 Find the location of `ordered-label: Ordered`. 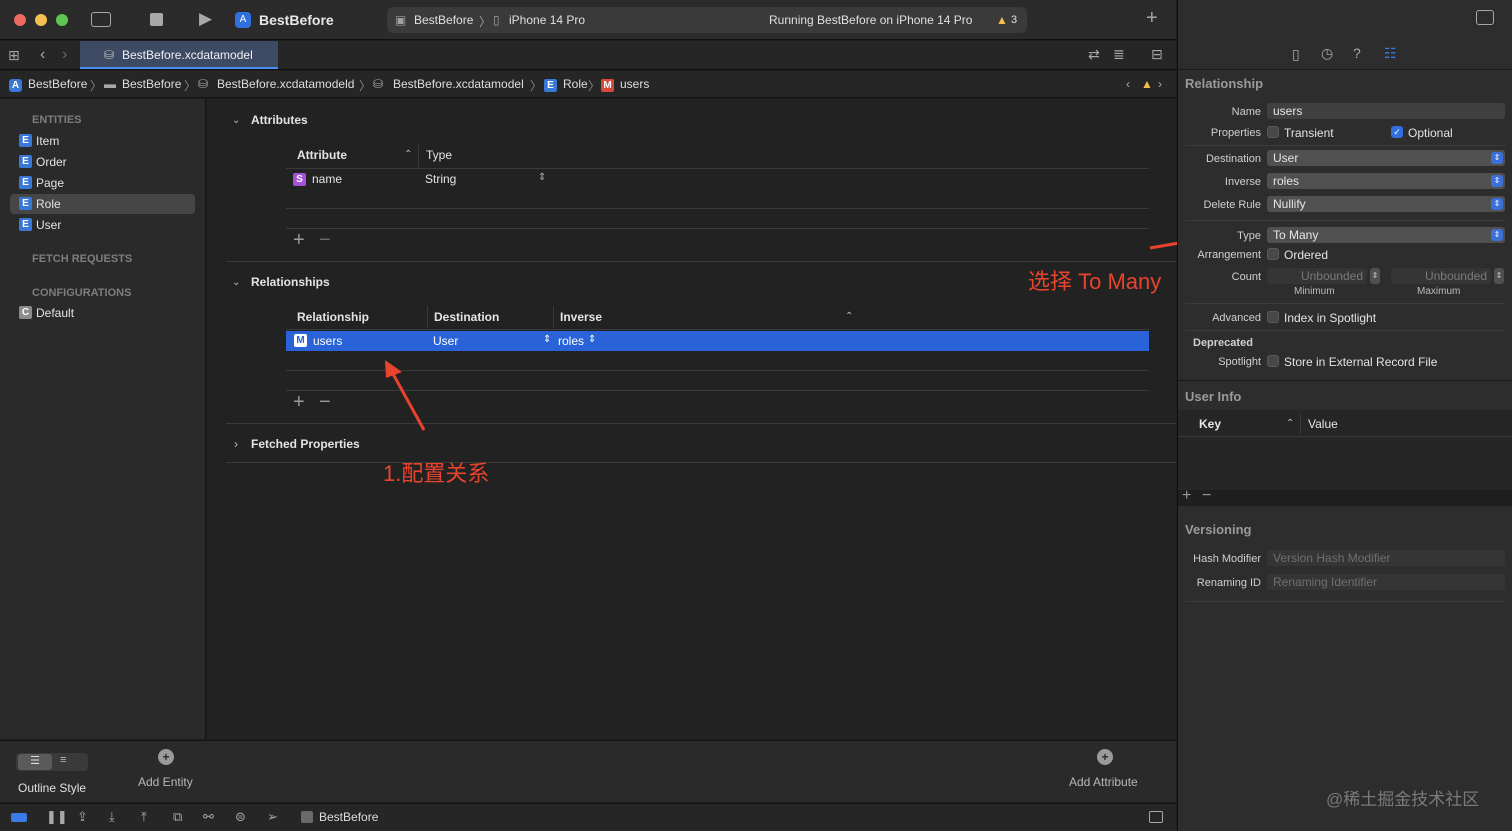

ordered-label: Ordered is located at coordinates (1306, 255).